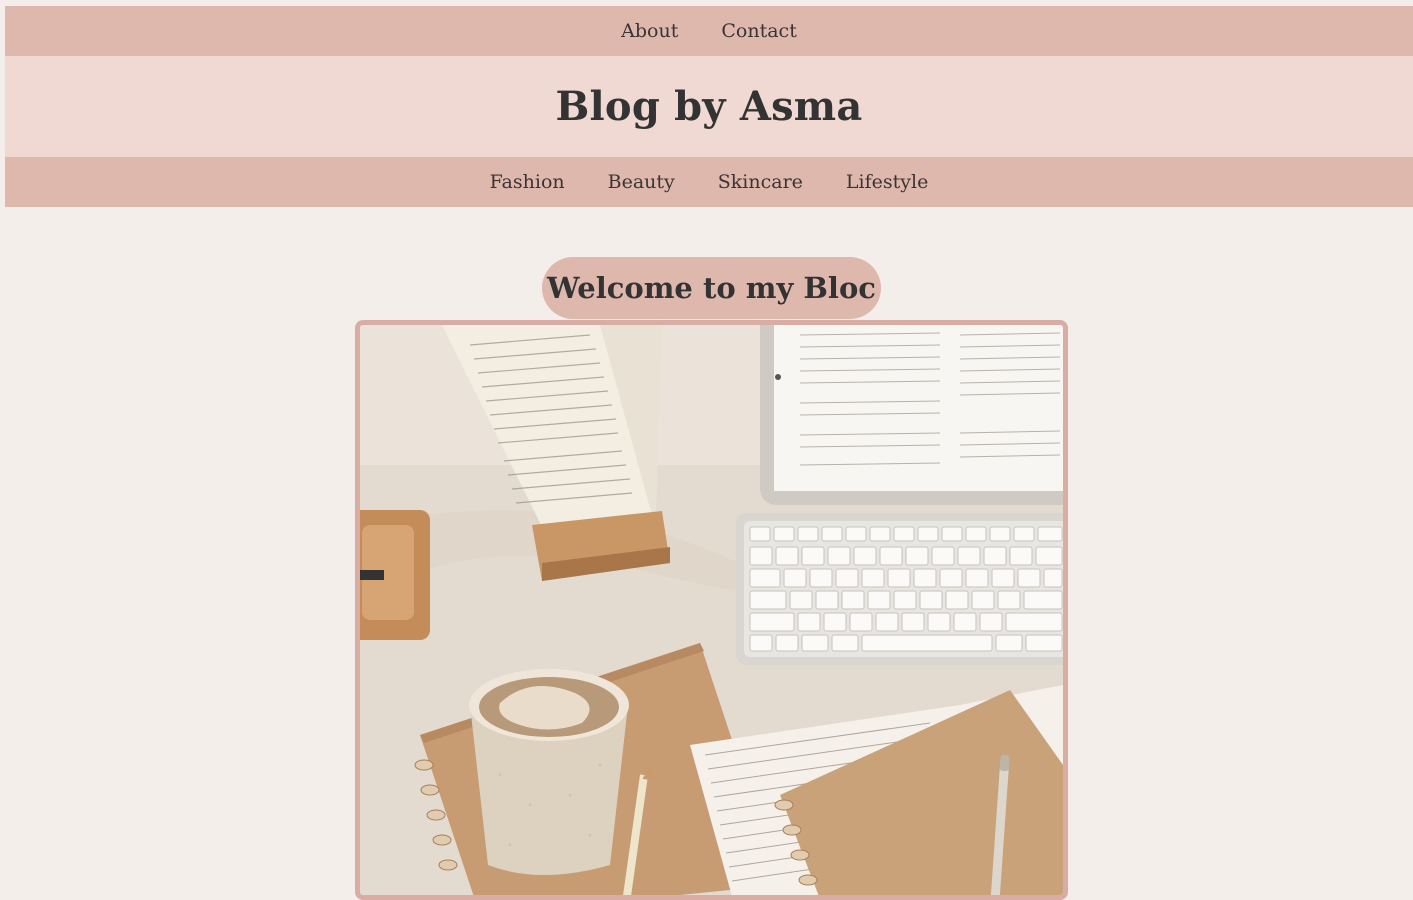  I want to click on nav-link-beauty: Beauty, so click(641, 182).